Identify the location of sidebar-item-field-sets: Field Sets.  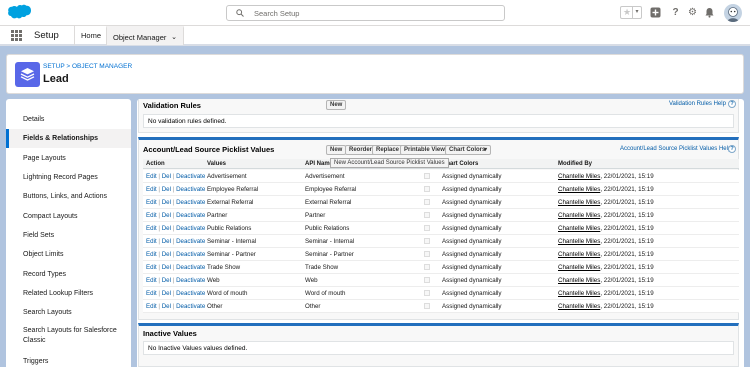
(68, 235).